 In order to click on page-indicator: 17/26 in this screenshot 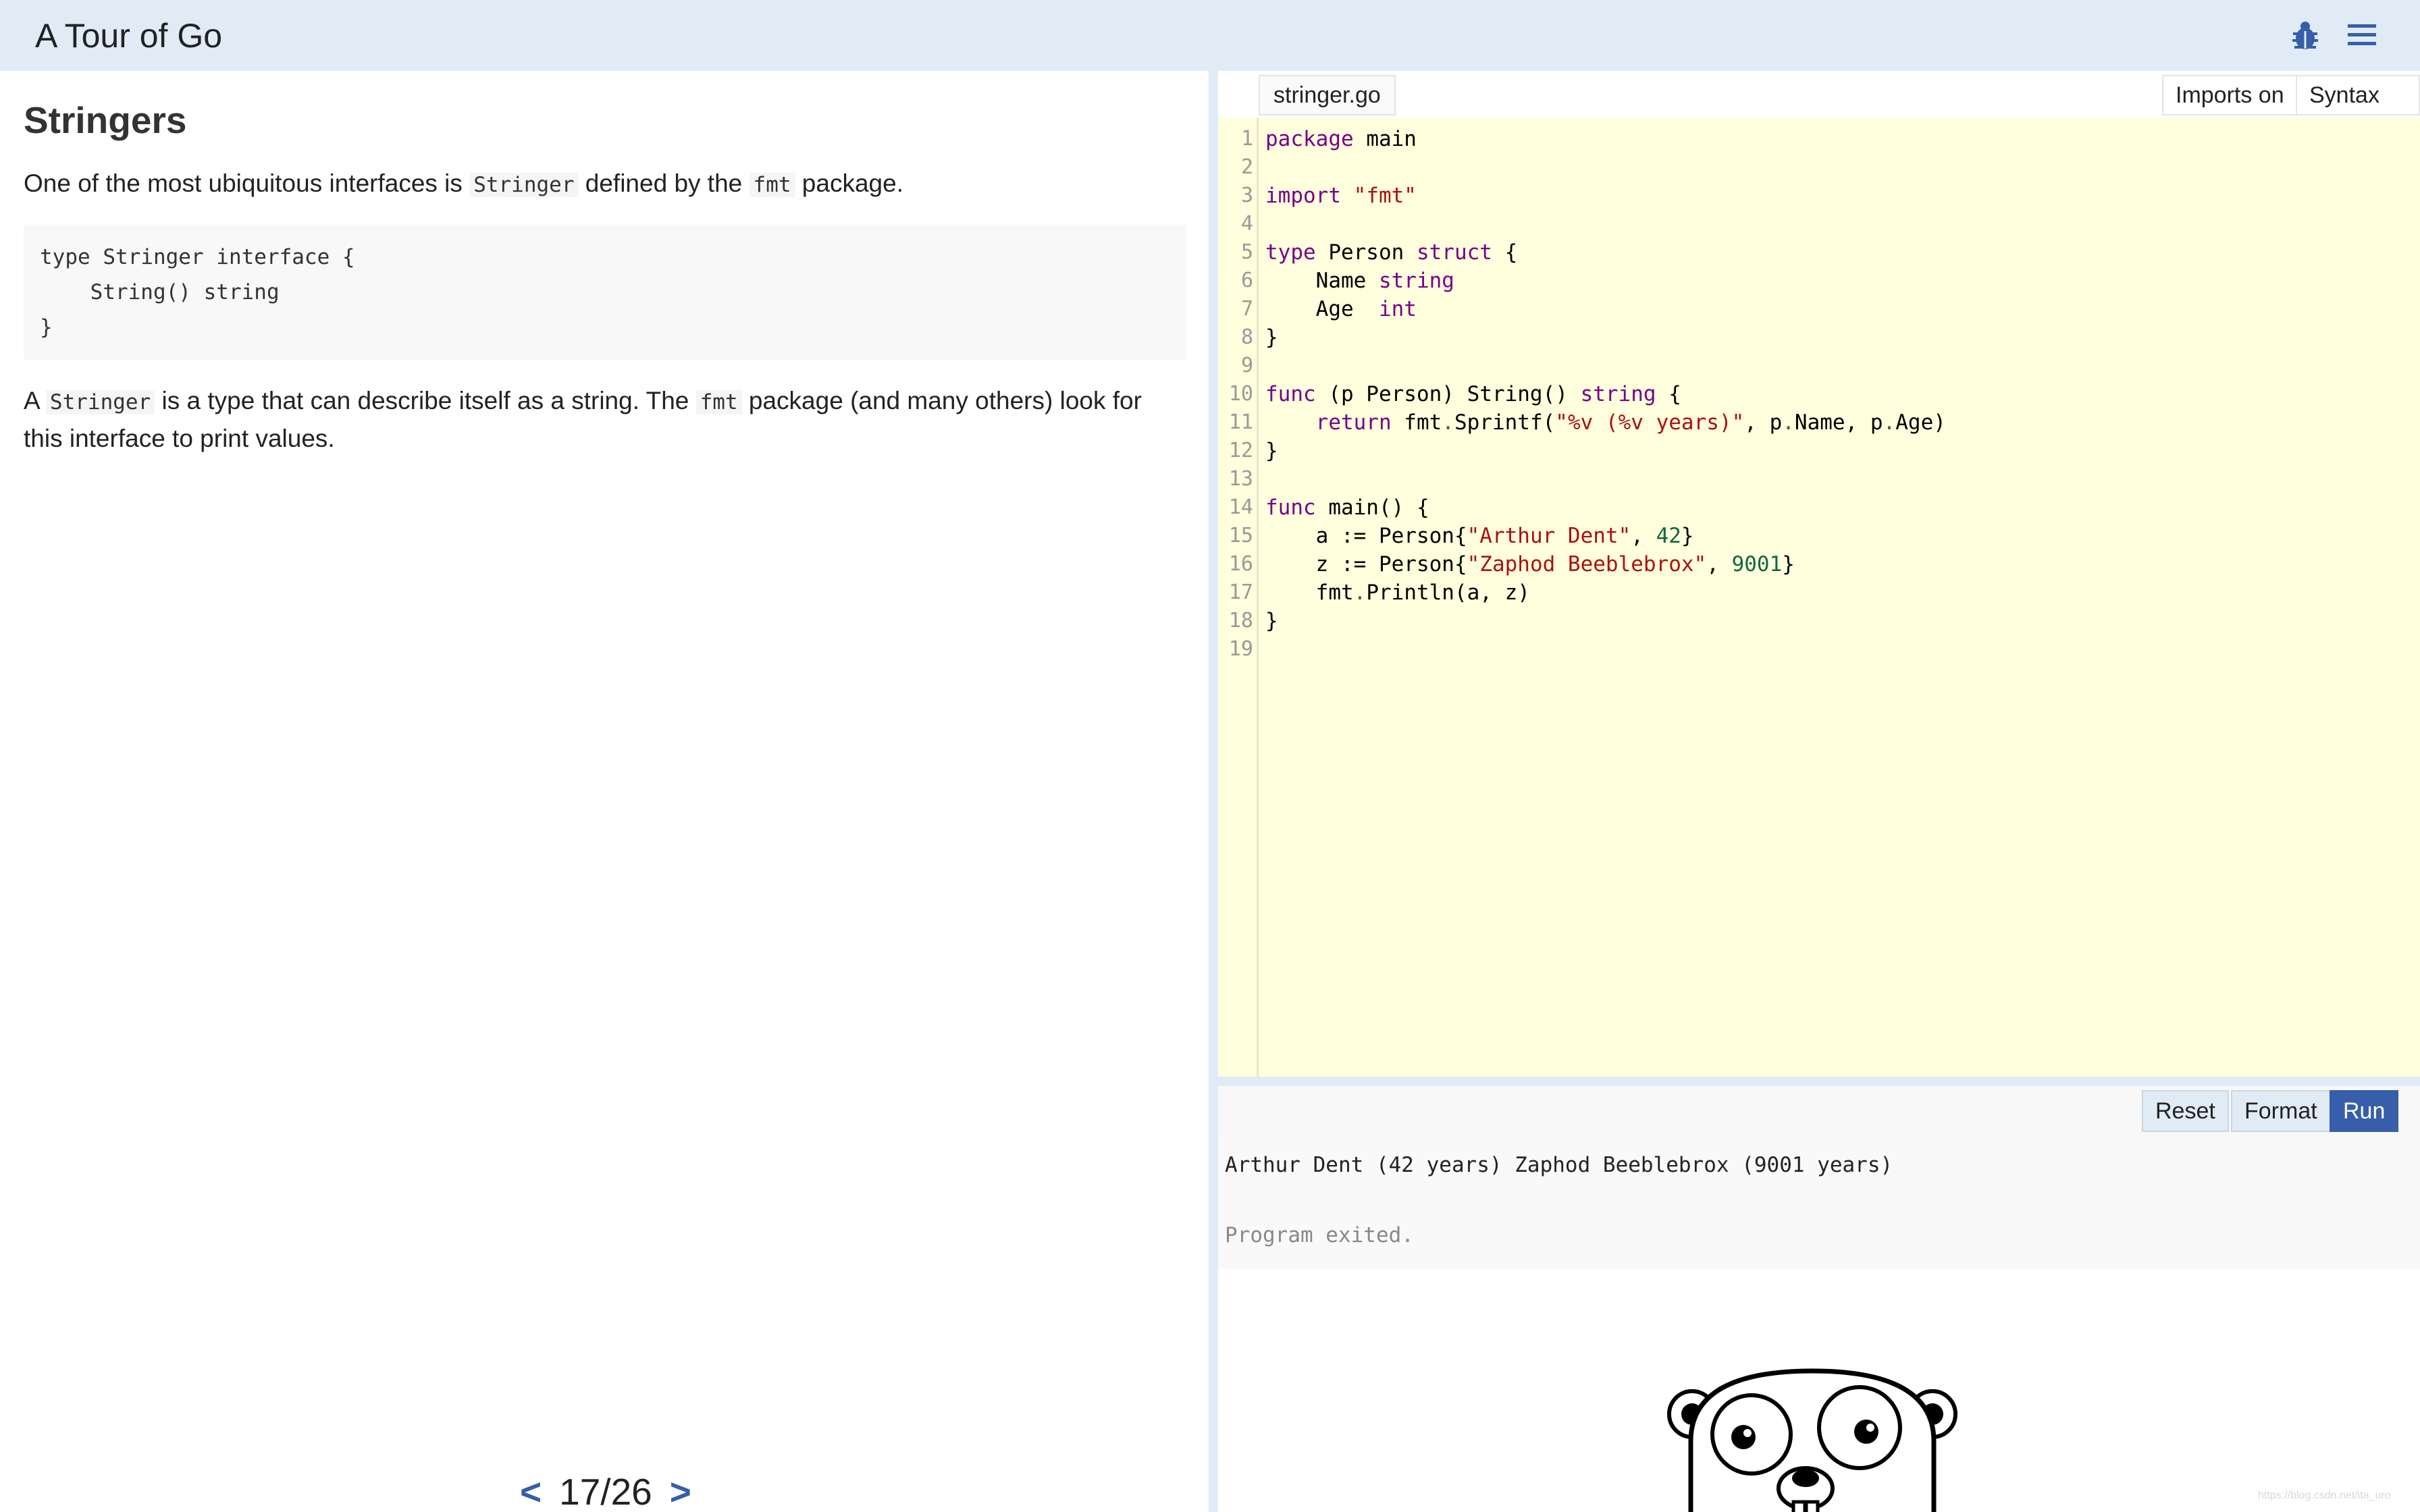, I will do `click(605, 1491)`.